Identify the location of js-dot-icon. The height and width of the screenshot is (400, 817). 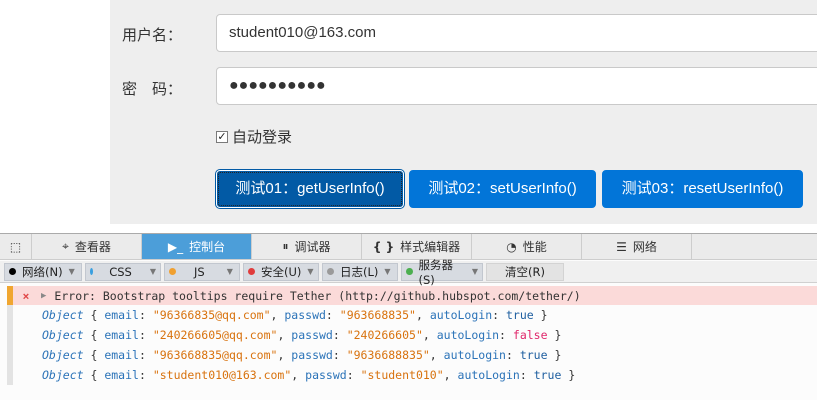
(172, 271).